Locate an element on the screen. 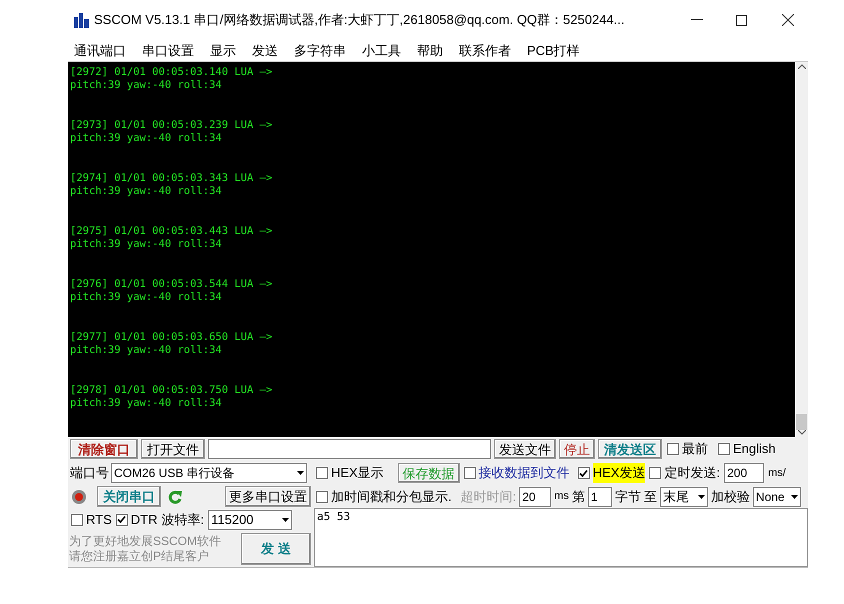 This screenshot has width=844, height=604. timeout-unit: ms is located at coordinates (561, 496).